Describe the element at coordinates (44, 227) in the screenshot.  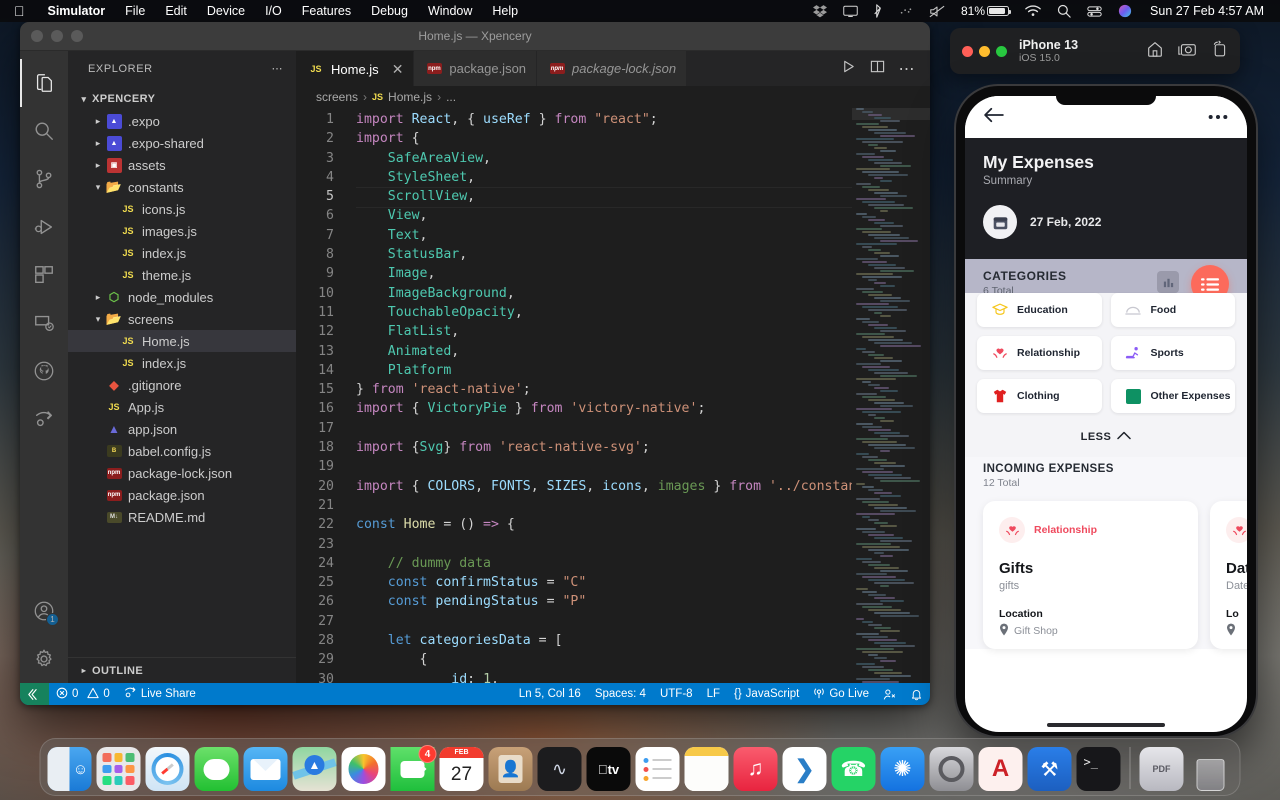
I see `activity-run-and-debug-icon` at that location.